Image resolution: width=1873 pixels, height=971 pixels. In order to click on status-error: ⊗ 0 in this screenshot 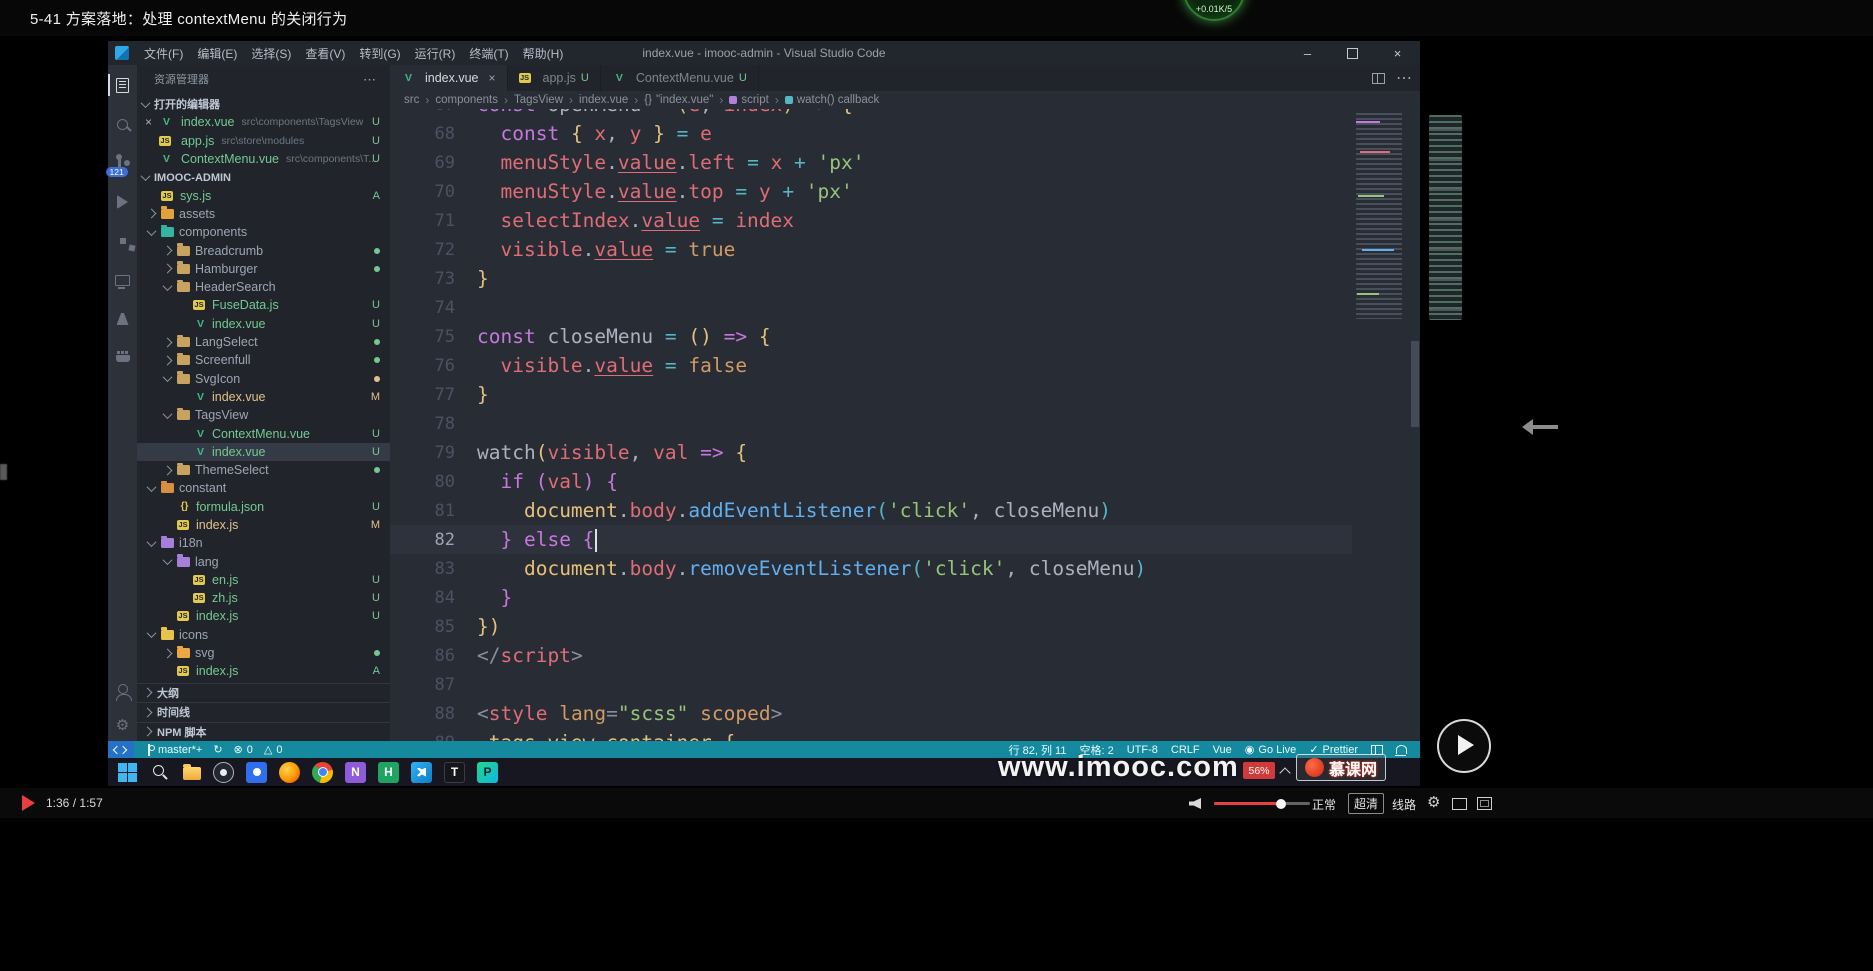, I will do `click(243, 750)`.